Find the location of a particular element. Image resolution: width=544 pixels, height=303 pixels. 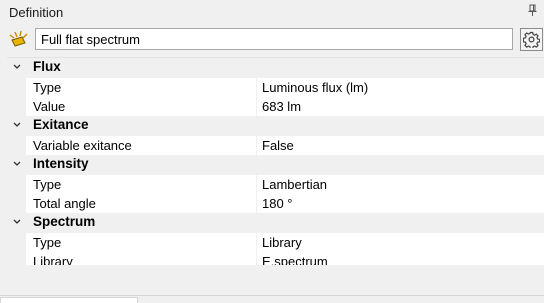

source-name-bar is located at coordinates (272, 40).